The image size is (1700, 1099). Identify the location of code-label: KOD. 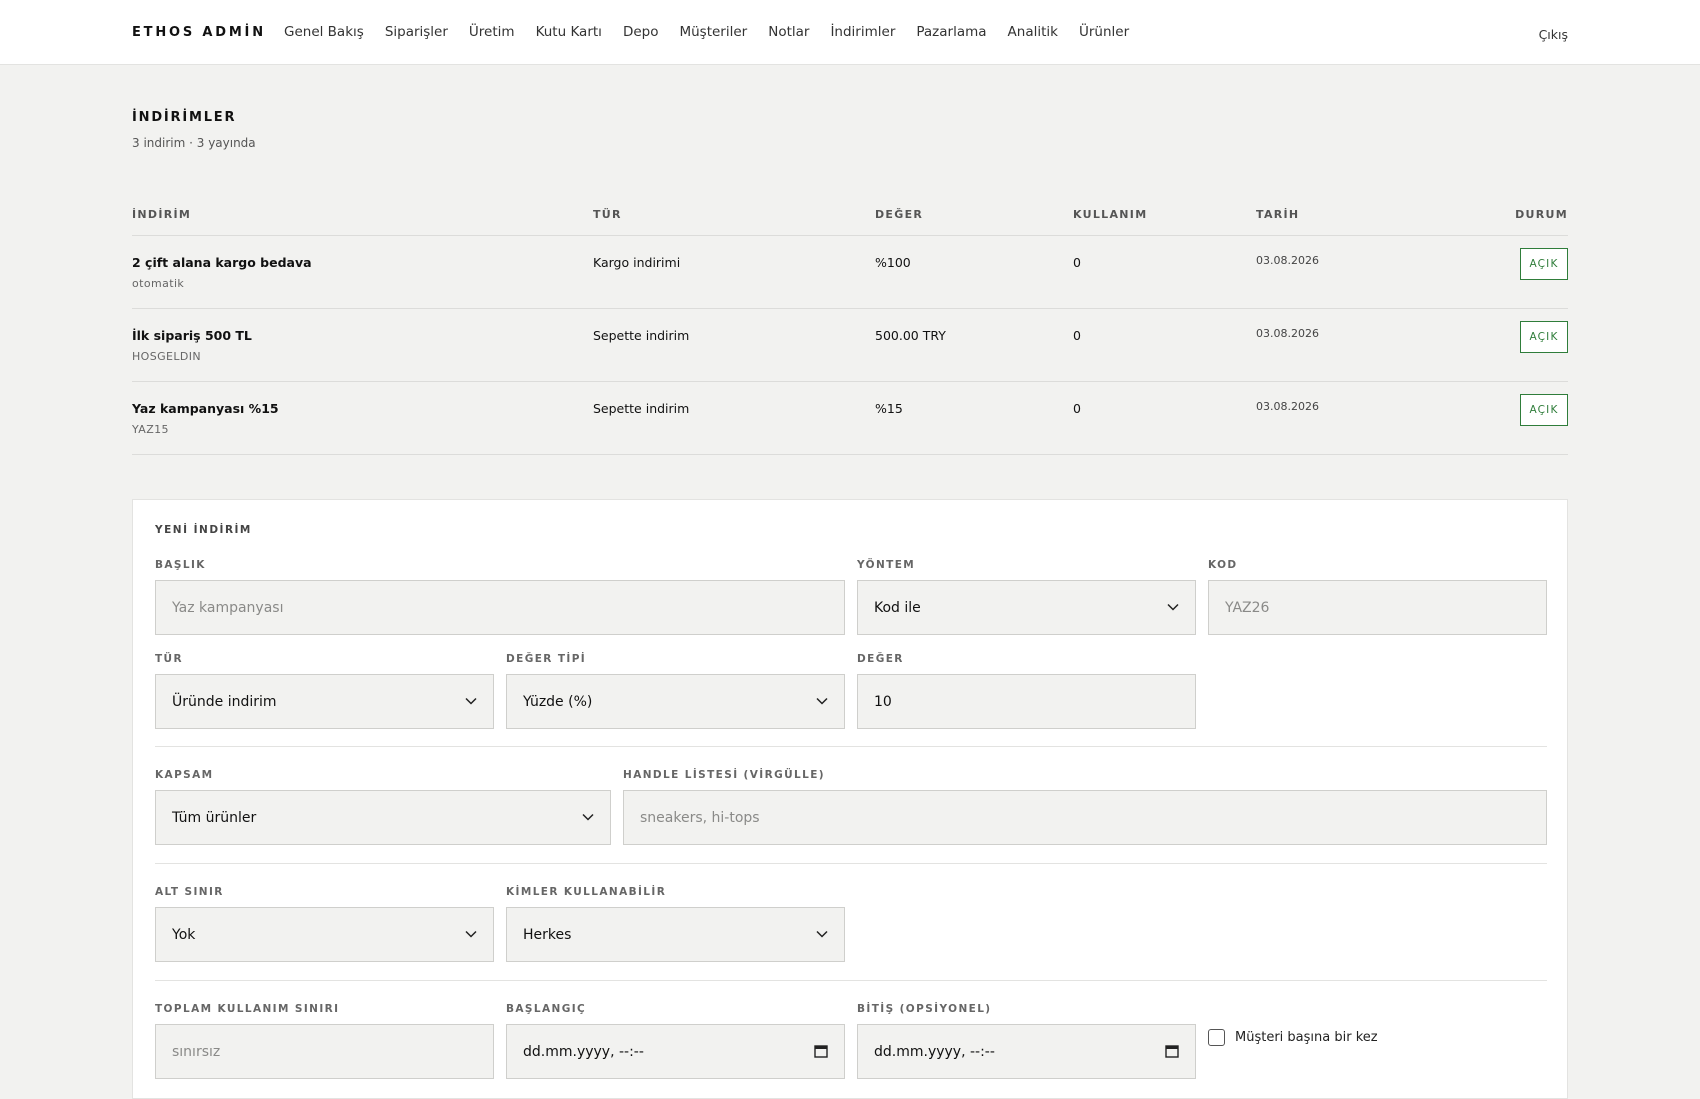
(1223, 565).